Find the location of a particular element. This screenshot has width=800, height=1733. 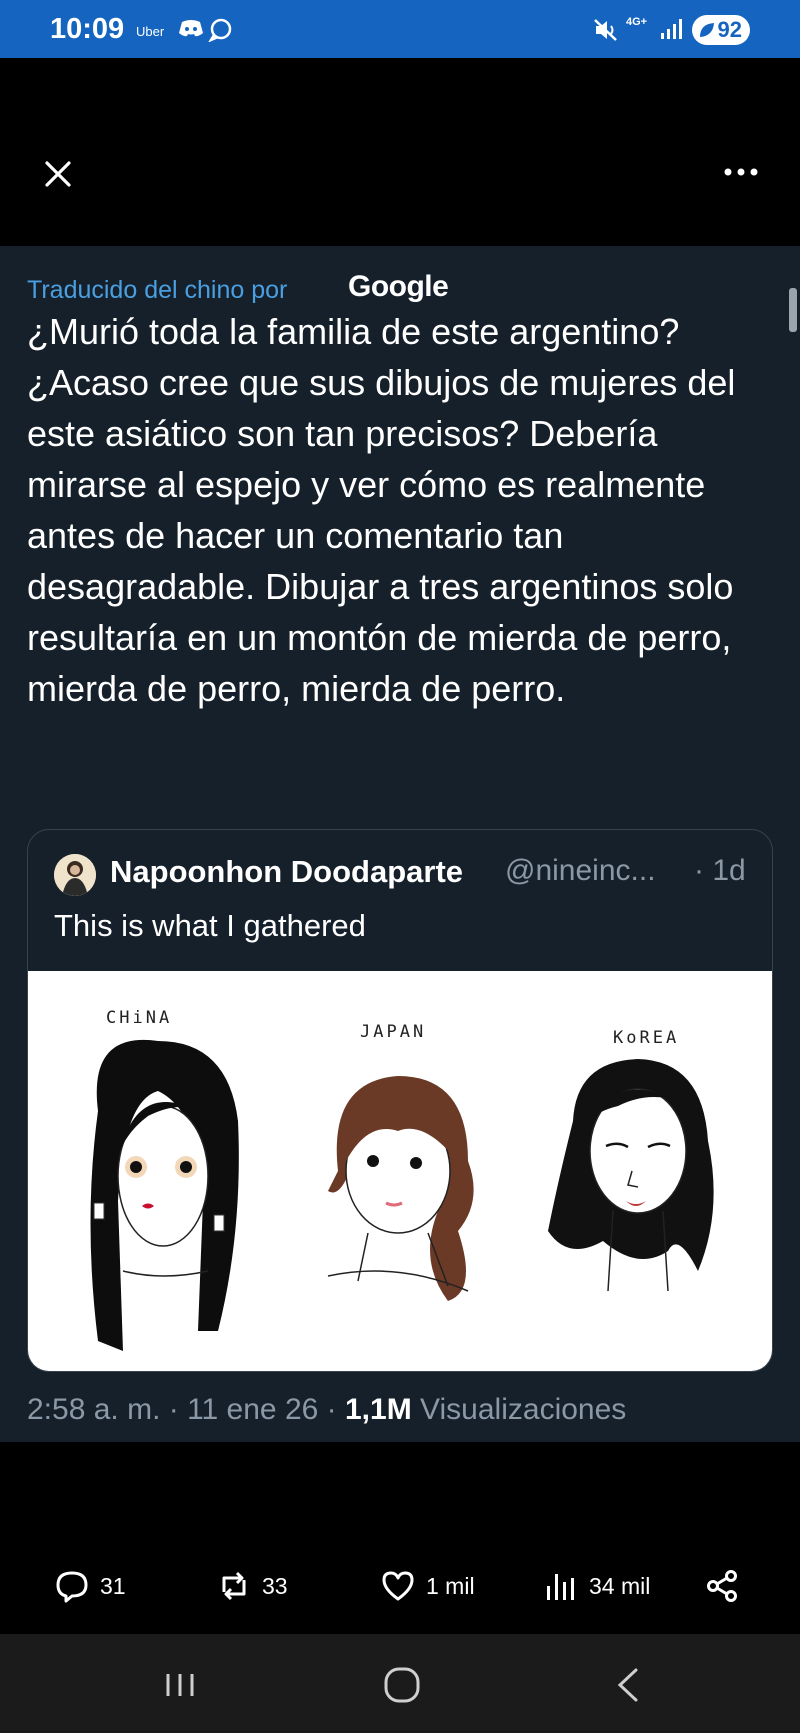

battery-indicator: 92 is located at coordinates (721, 30).